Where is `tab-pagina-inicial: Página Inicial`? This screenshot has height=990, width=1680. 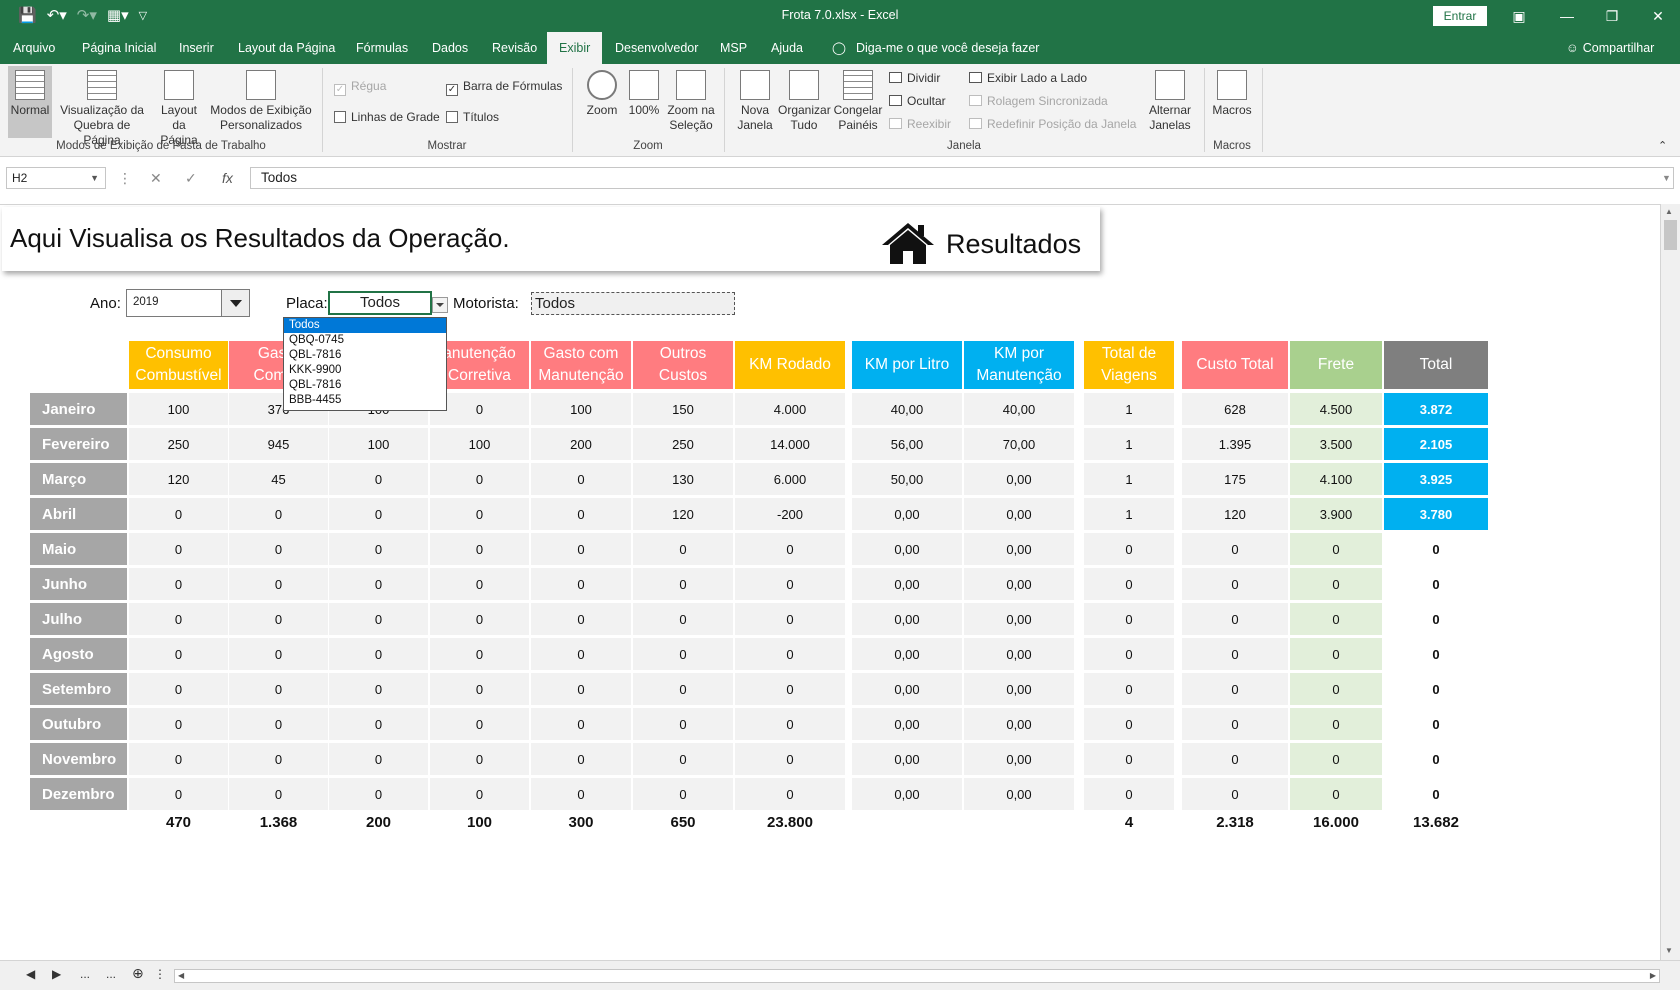 tab-pagina-inicial: Página Inicial is located at coordinates (119, 48).